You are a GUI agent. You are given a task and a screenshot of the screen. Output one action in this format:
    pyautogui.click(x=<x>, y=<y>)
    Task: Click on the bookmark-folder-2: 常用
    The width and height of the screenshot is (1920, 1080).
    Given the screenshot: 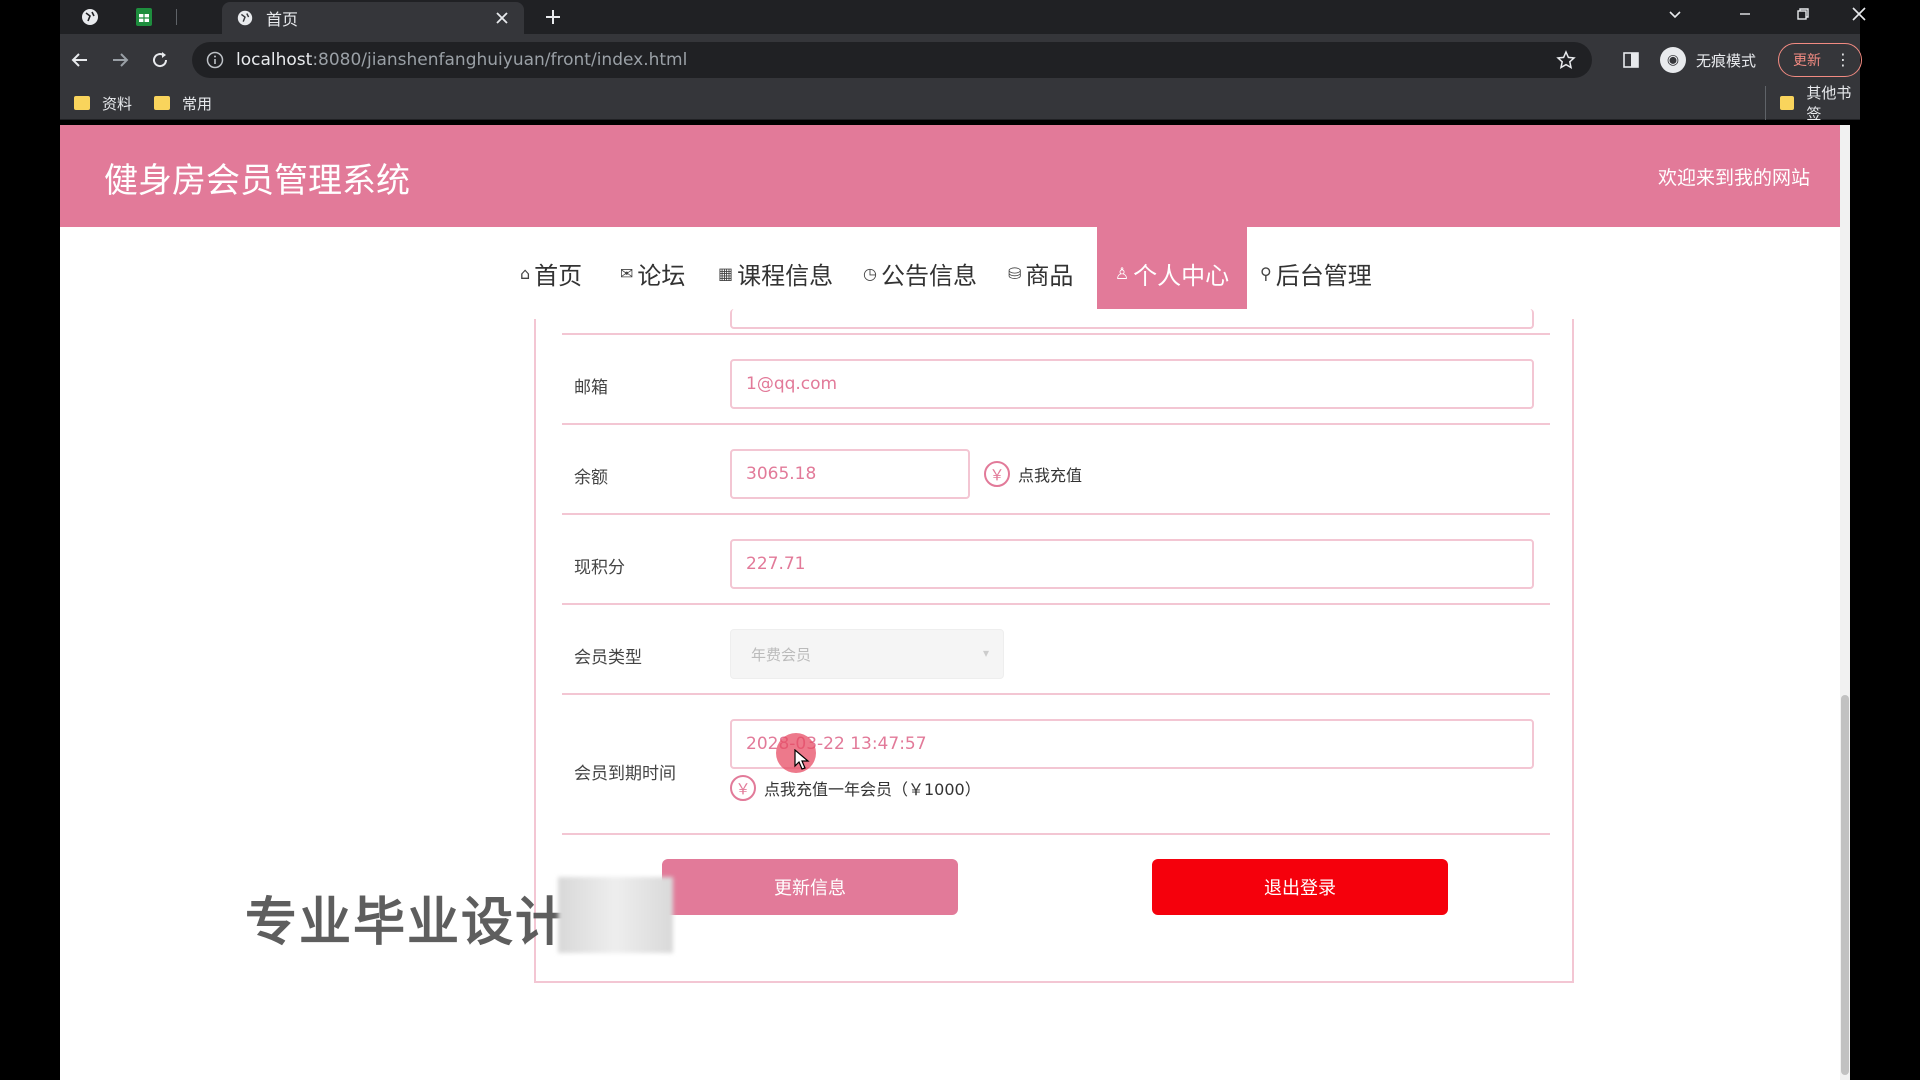 What is the action you would take?
    pyautogui.click(x=183, y=103)
    